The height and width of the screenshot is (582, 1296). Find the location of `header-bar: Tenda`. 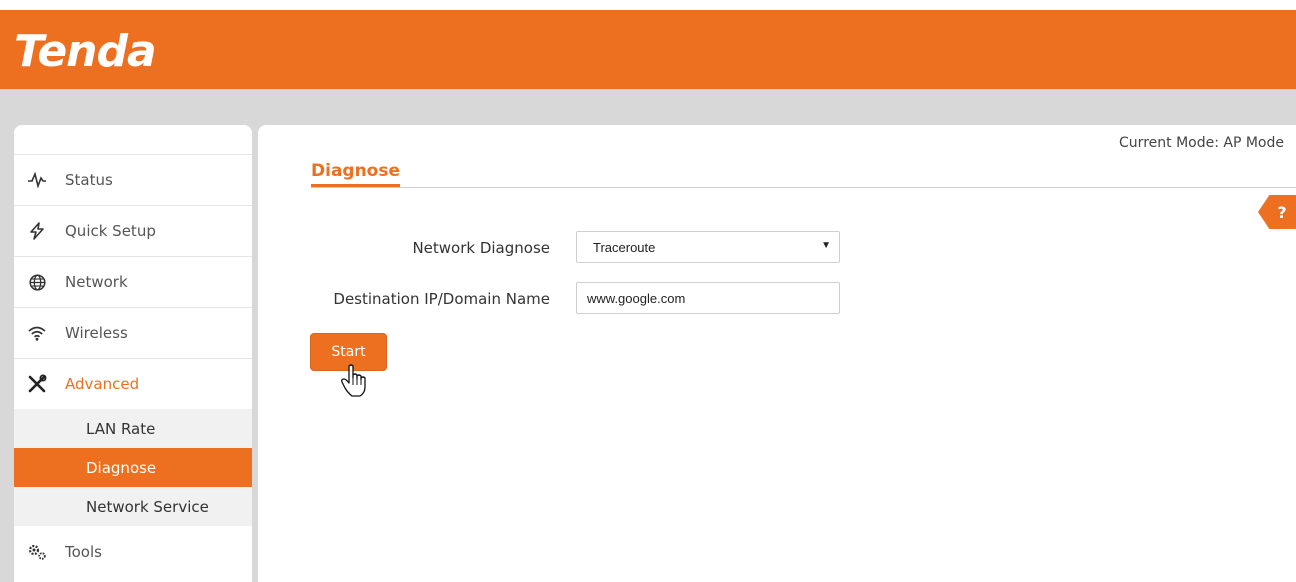

header-bar: Tenda is located at coordinates (648, 49).